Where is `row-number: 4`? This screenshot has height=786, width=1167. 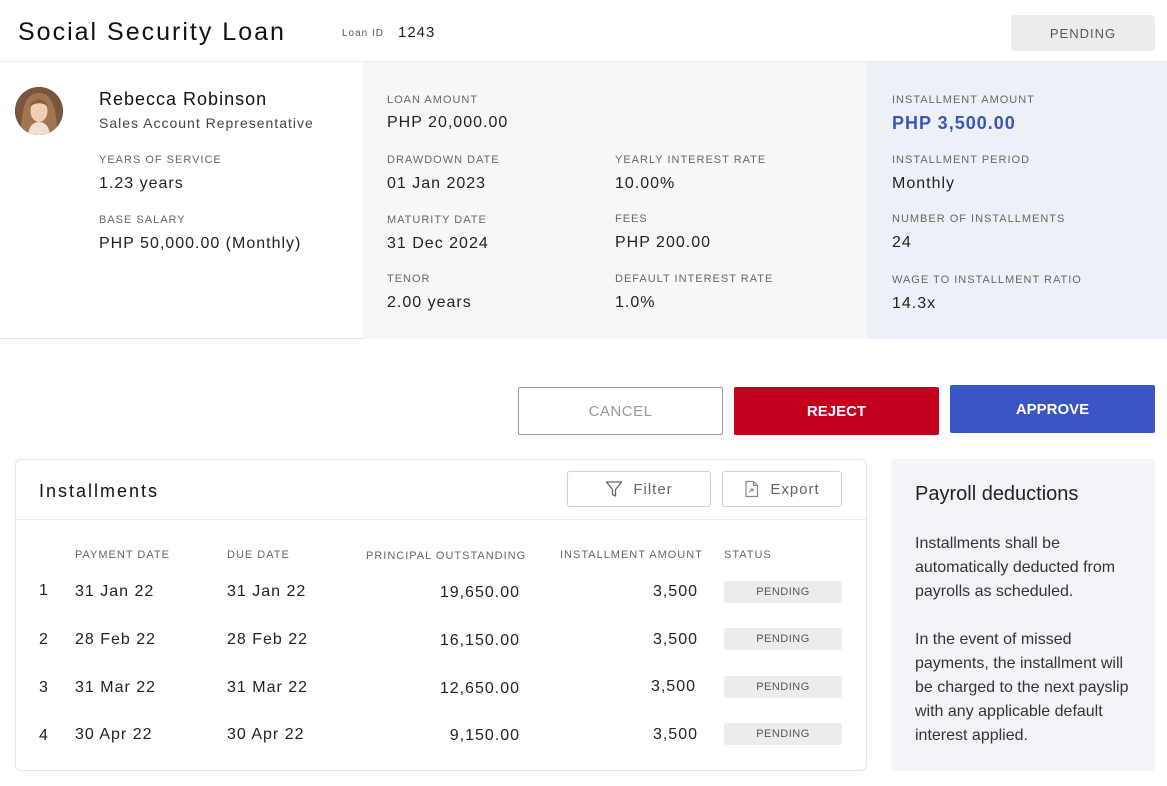
row-number: 4 is located at coordinates (44, 735).